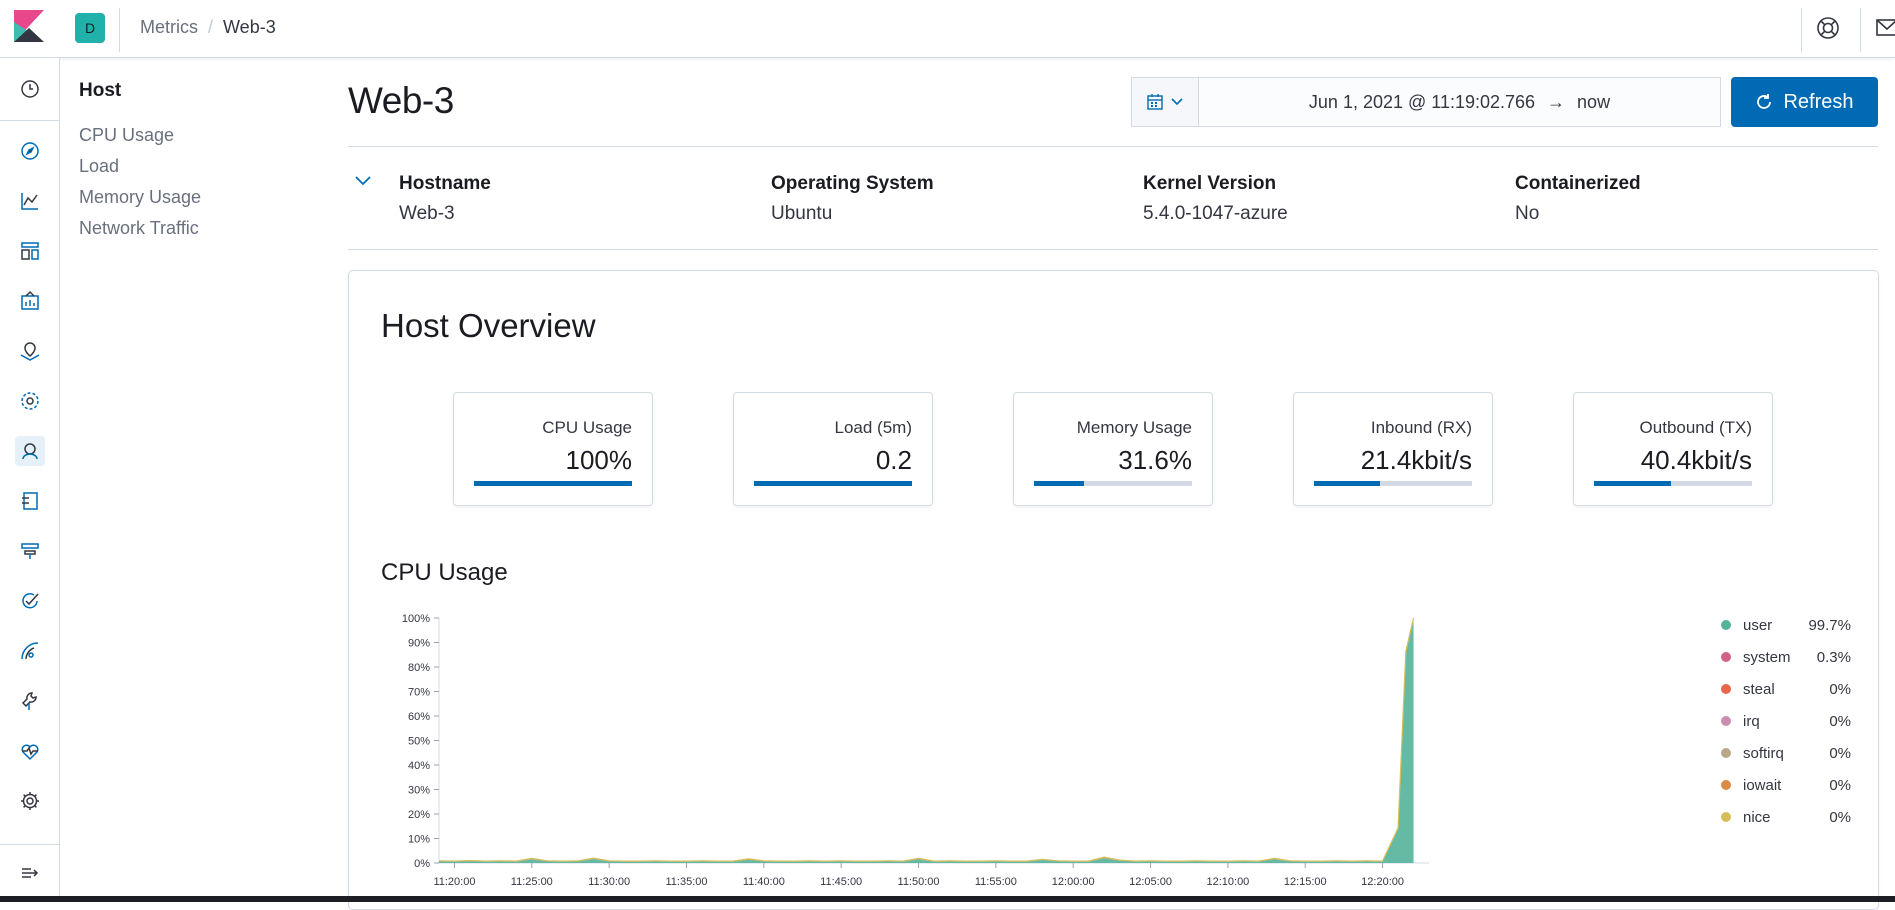 The height and width of the screenshot is (910, 1895). I want to click on field-value: Ubuntu, so click(802, 213).